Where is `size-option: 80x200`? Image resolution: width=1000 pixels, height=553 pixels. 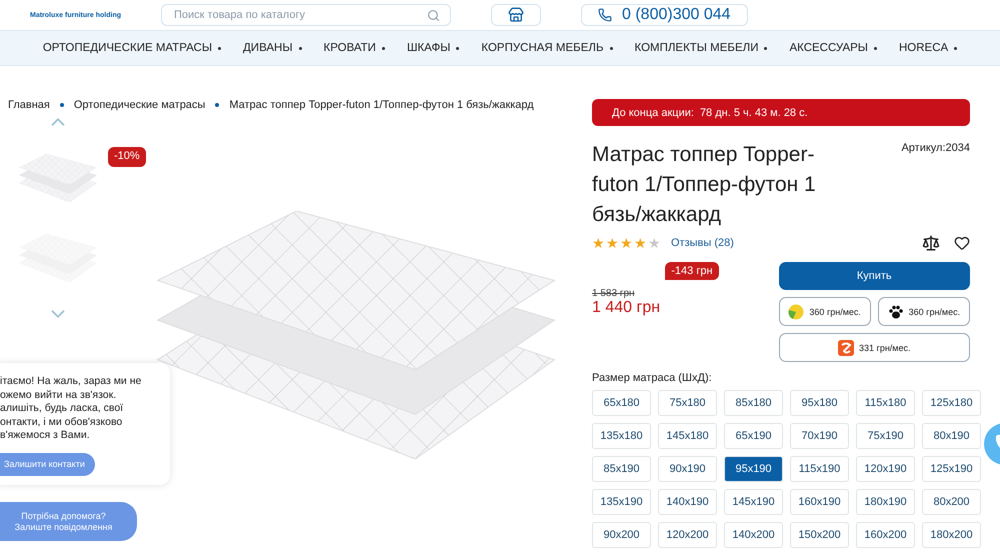
size-option: 80x200 is located at coordinates (951, 502).